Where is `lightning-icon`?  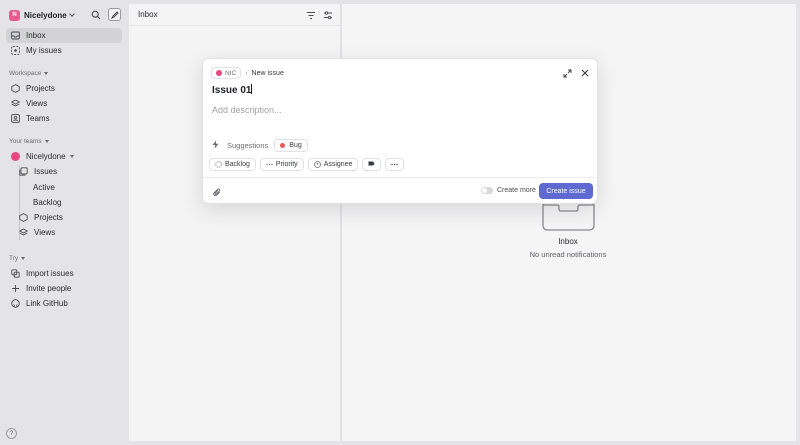 lightning-icon is located at coordinates (215, 145).